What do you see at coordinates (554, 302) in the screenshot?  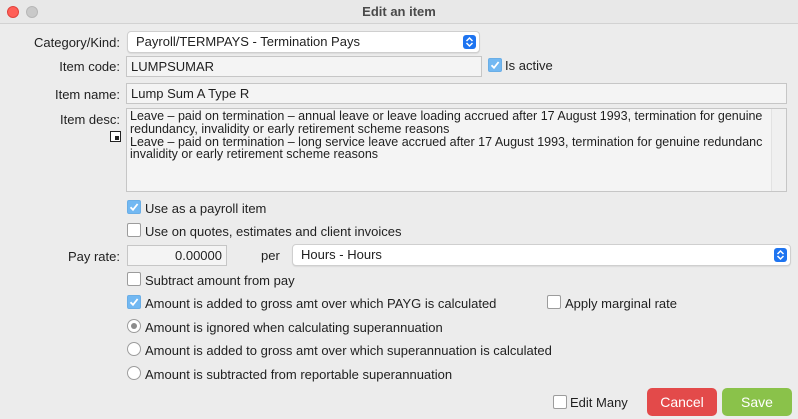 I see `apply-marginal-checkbox` at bounding box center [554, 302].